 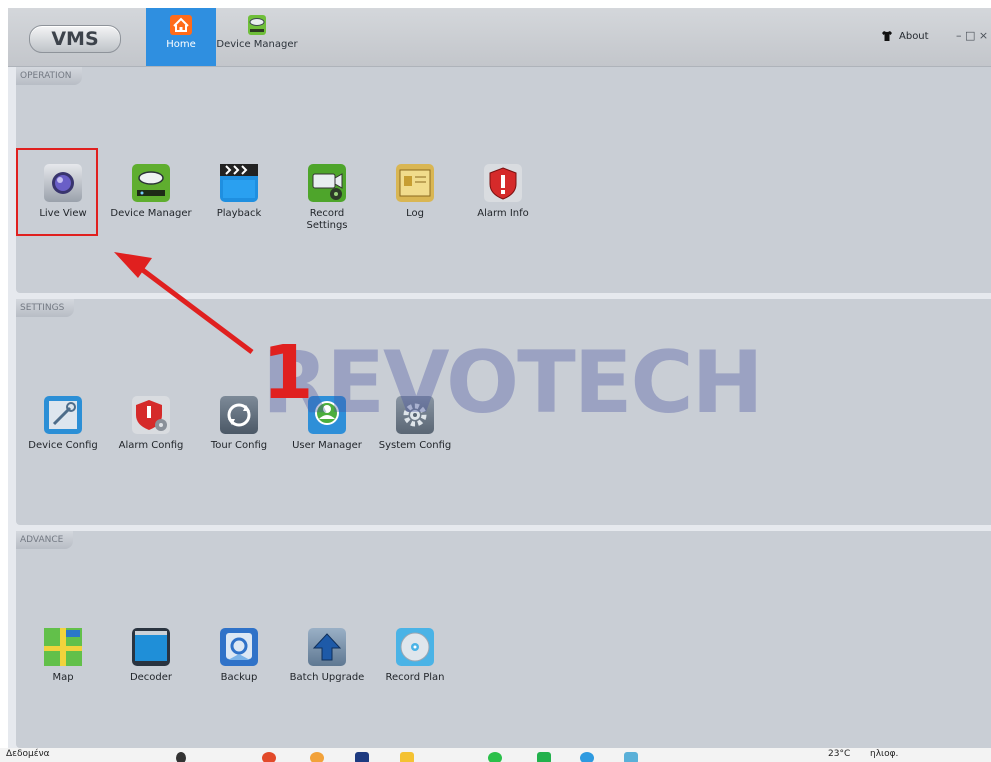 I want to click on line-icon, so click(x=544, y=757).